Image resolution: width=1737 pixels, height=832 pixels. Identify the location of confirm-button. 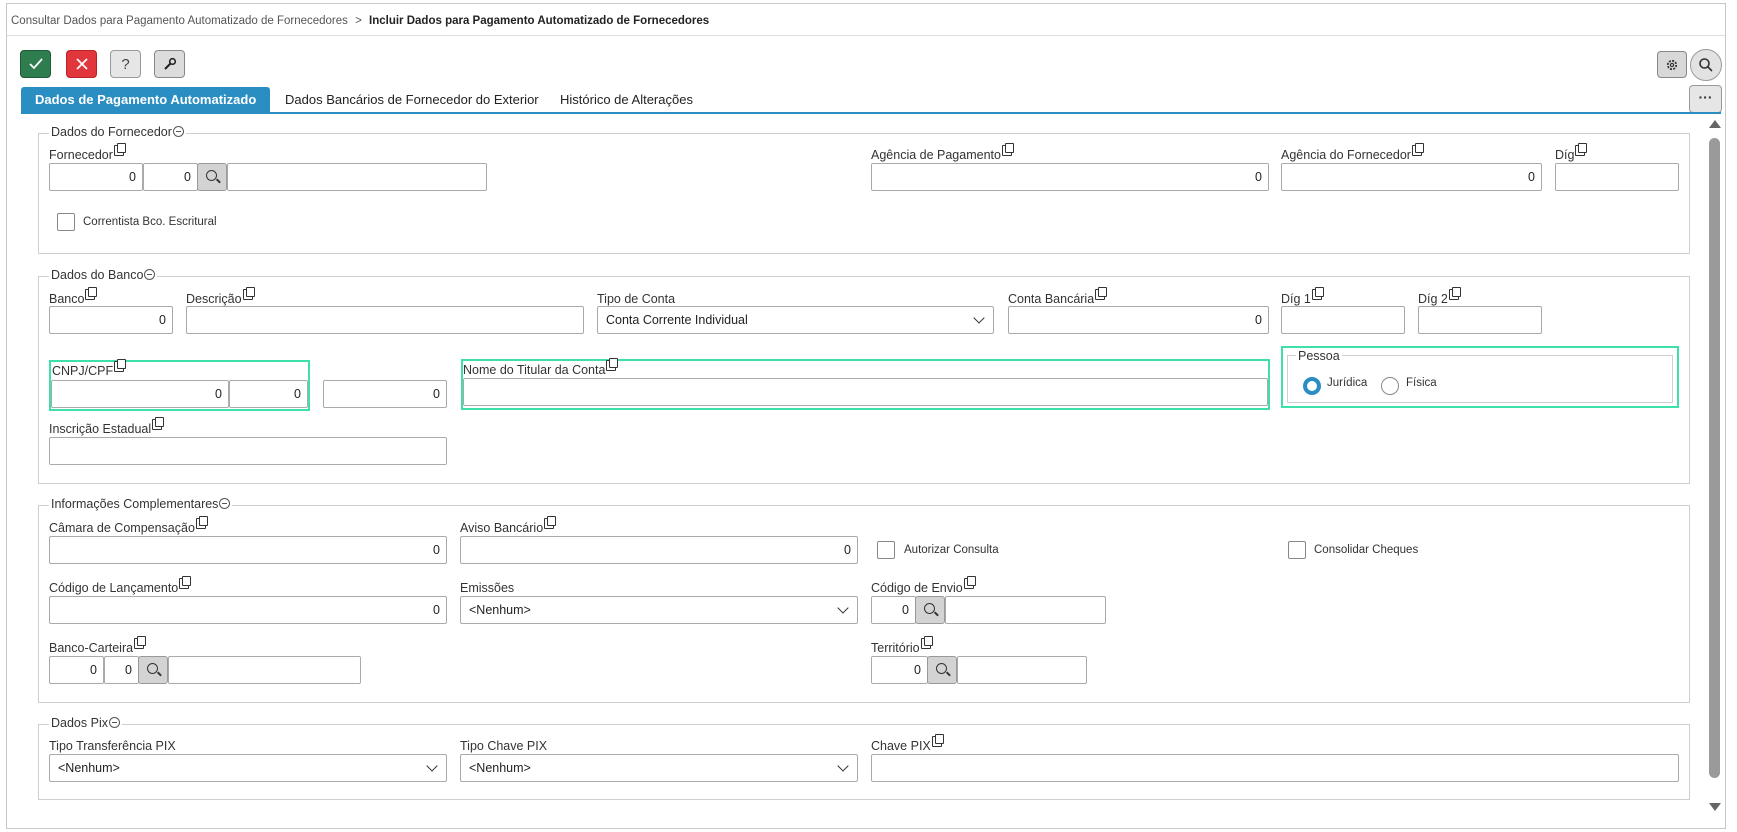
(35, 64).